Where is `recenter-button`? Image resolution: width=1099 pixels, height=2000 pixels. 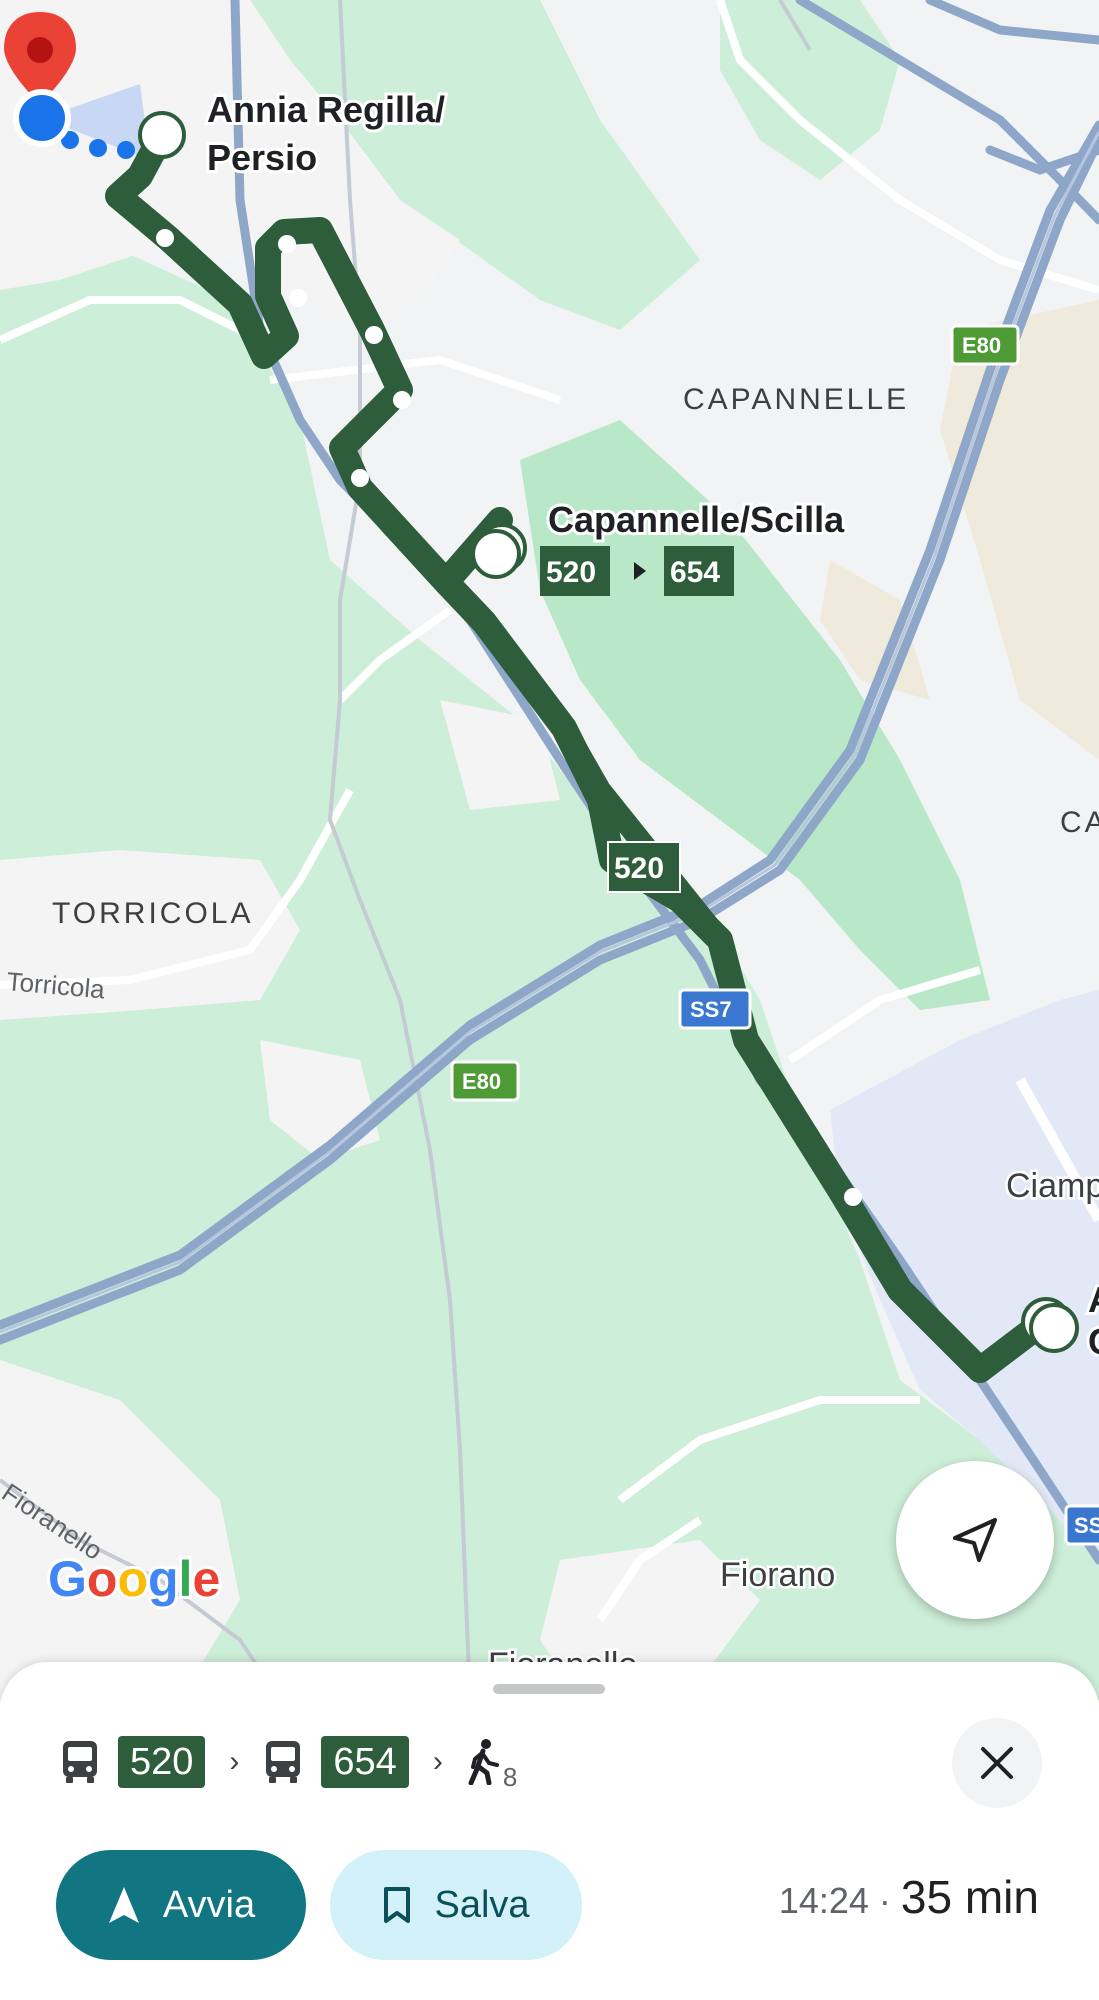 recenter-button is located at coordinates (975, 1540).